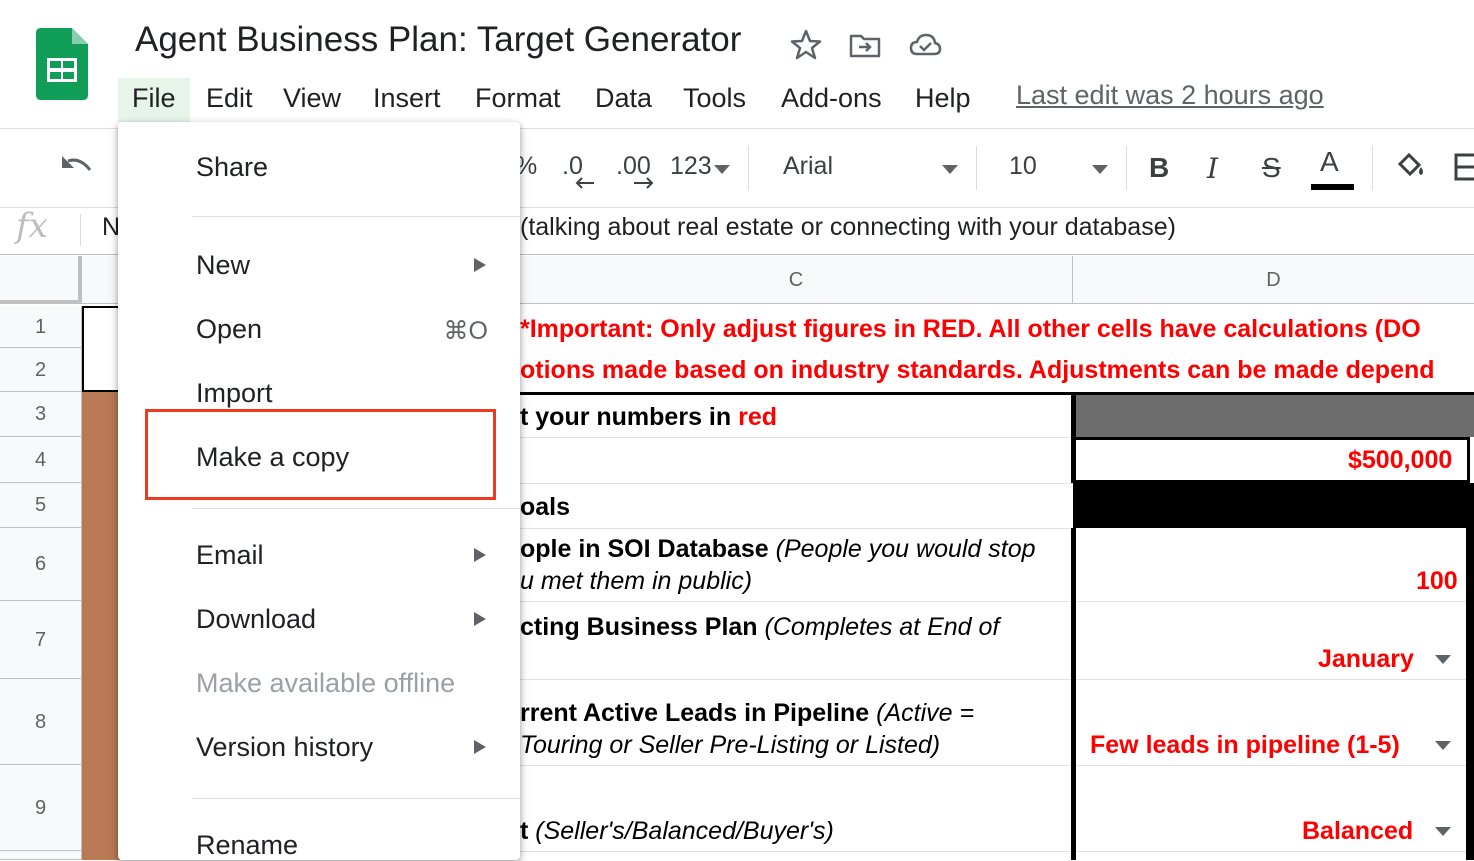  What do you see at coordinates (882, 627) in the screenshot?
I see `cell-c7-italic: (Completes at End of` at bounding box center [882, 627].